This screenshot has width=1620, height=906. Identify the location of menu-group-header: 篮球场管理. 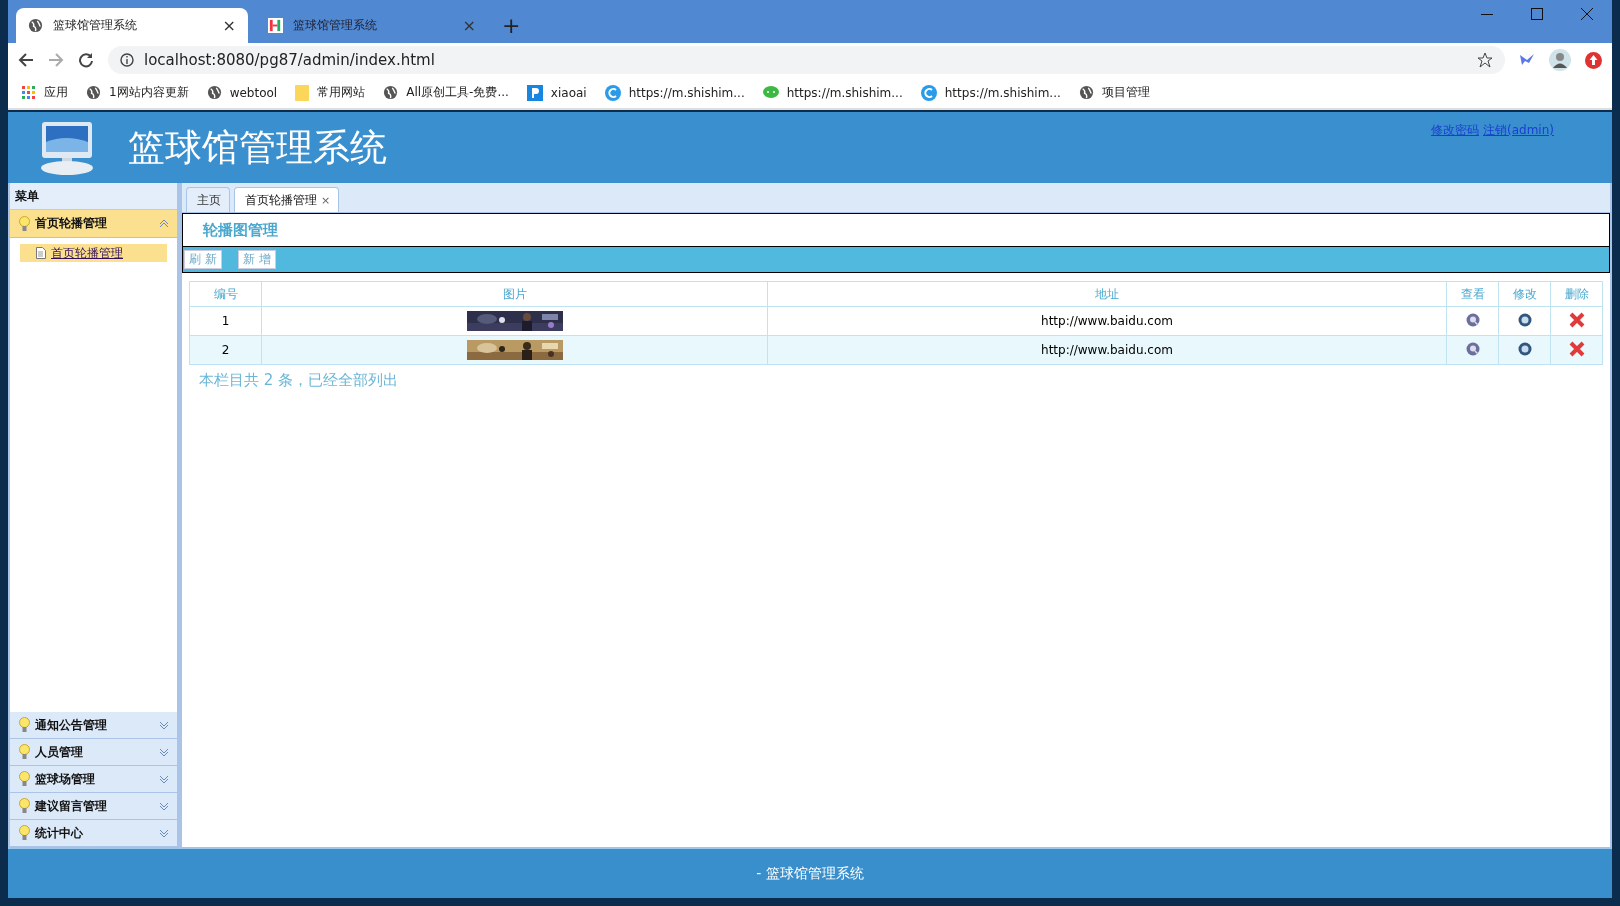
(93, 779).